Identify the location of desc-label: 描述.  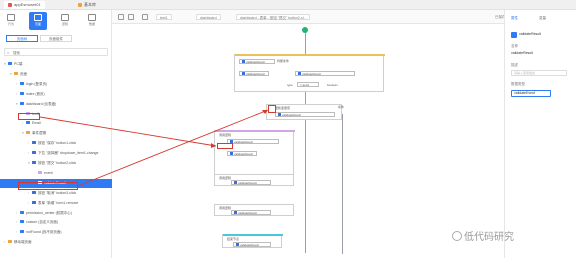
(514, 65).